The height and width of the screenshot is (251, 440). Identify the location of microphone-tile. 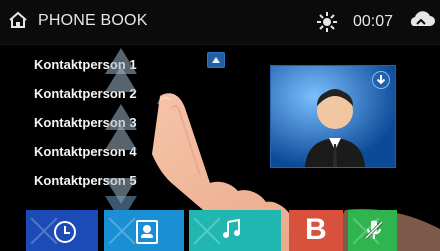
(372, 230).